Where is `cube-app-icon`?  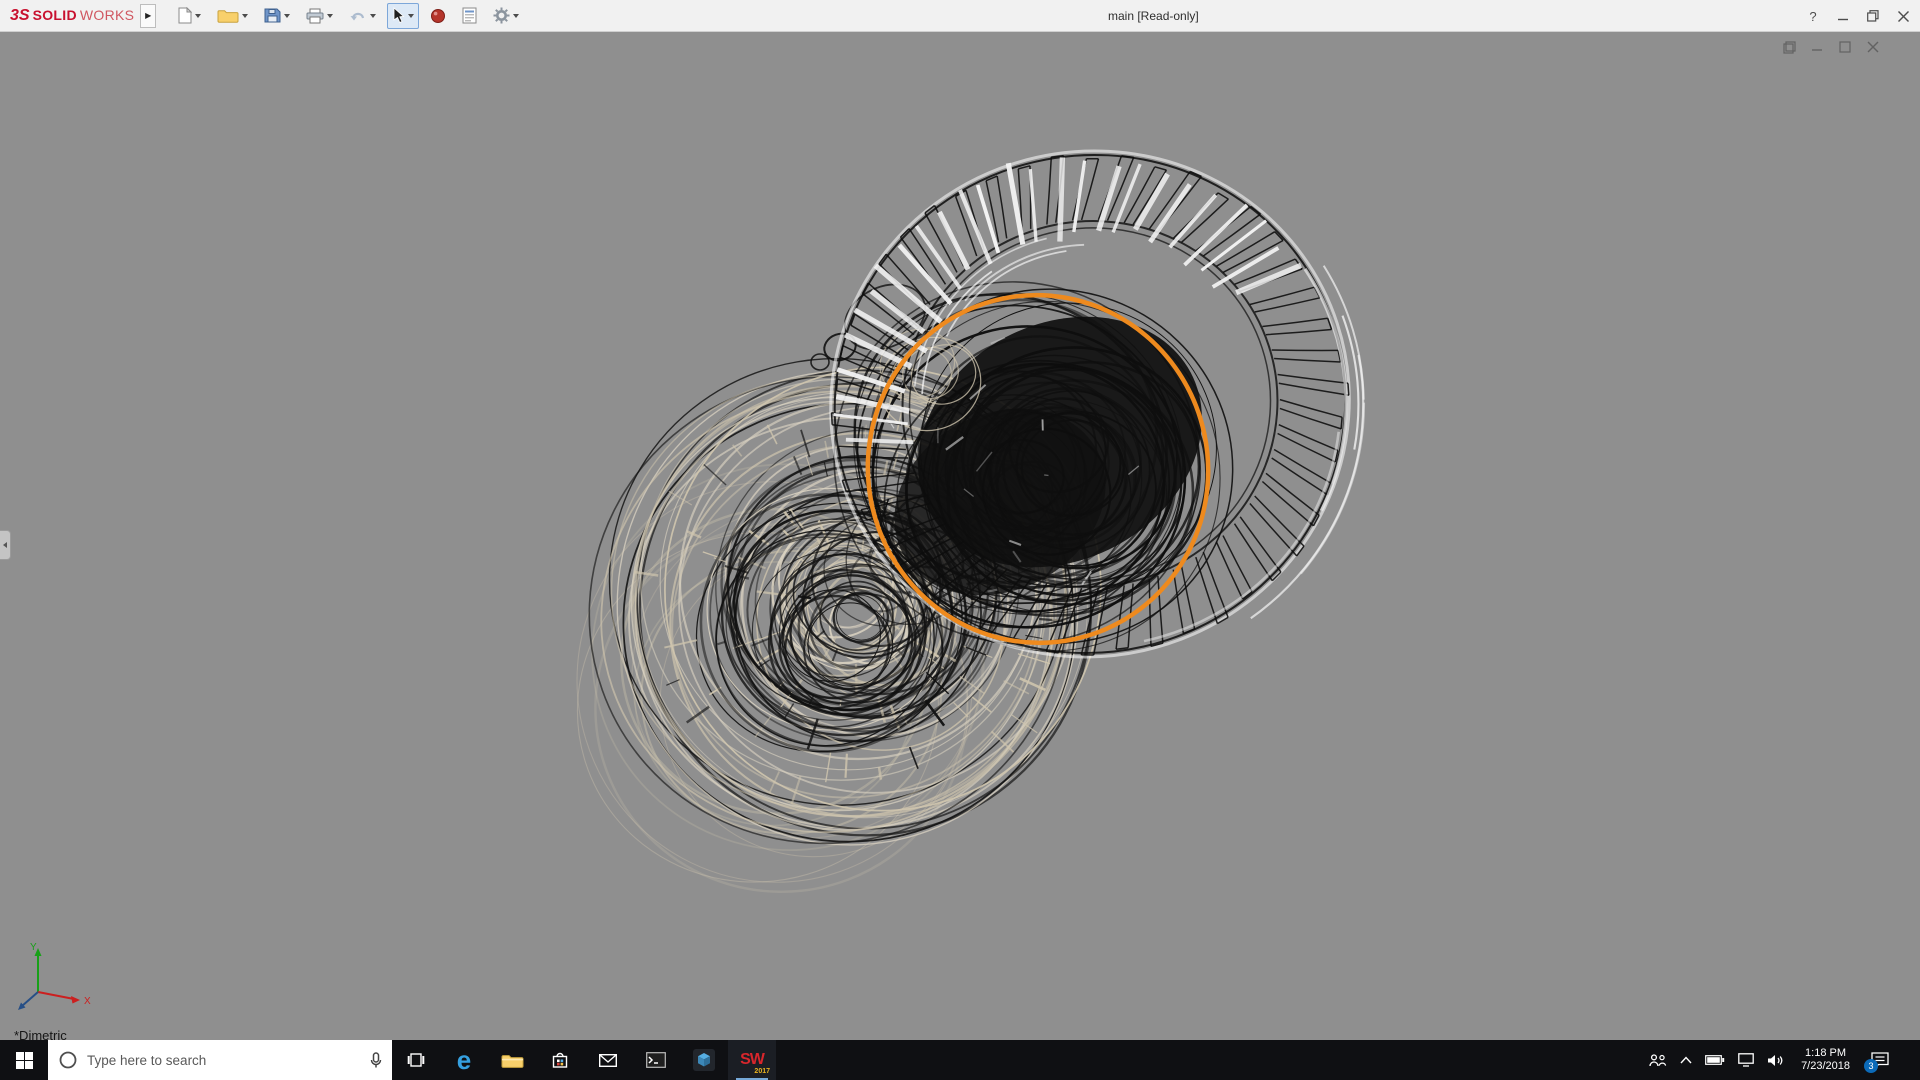 cube-app-icon is located at coordinates (704, 1060).